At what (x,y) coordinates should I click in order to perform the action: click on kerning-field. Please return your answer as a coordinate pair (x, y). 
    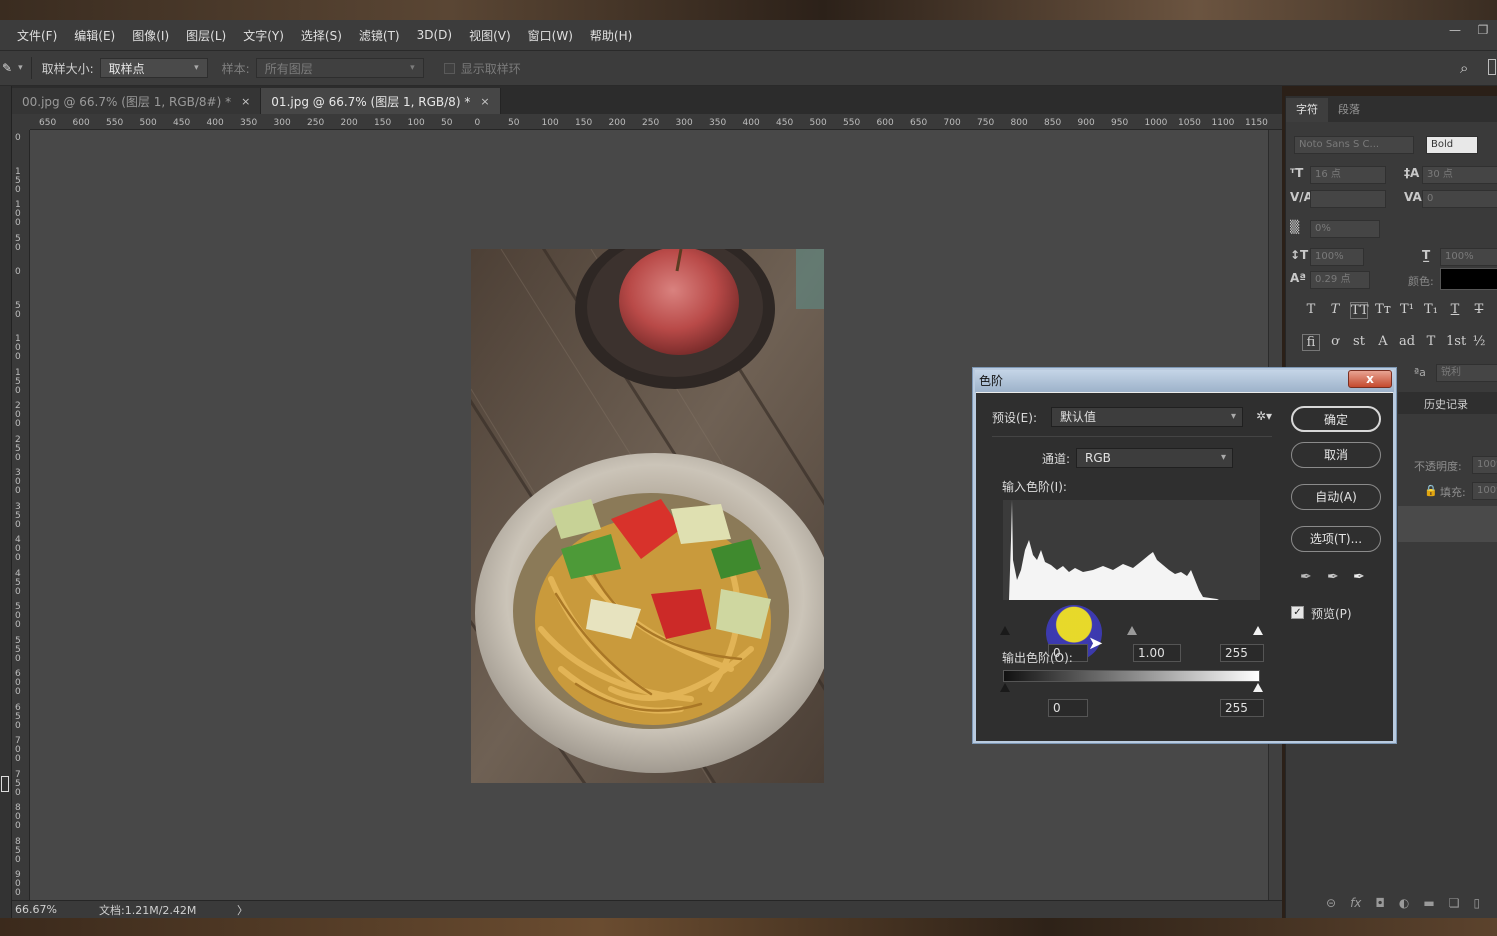
    Looking at the image, I should click on (1348, 199).